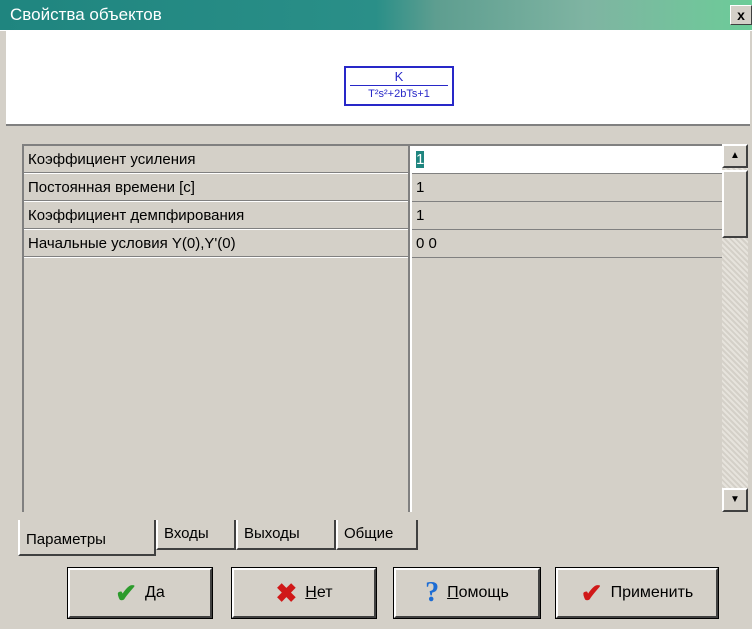  Describe the element at coordinates (420, 159) in the screenshot. I see `param-value-text: 1` at that location.